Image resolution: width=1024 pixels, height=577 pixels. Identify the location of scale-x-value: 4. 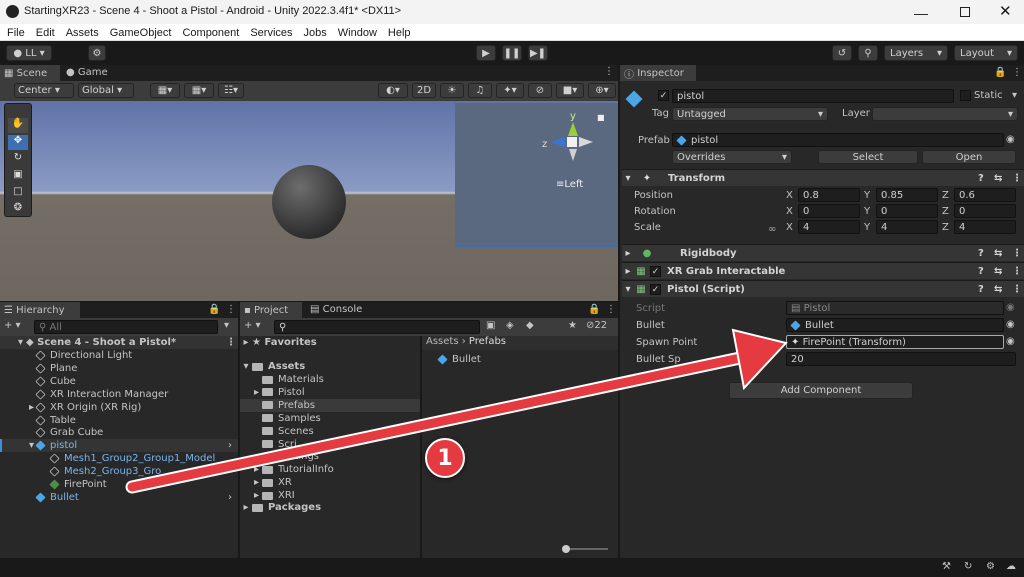
(806, 227).